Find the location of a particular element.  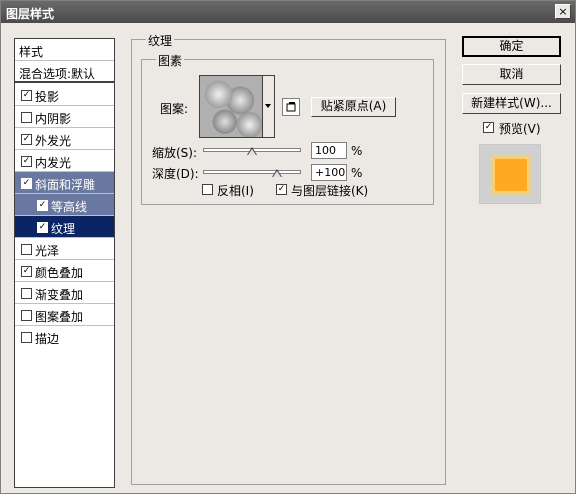

link-with-layer-label: 与图层链接(K) is located at coordinates (330, 191).